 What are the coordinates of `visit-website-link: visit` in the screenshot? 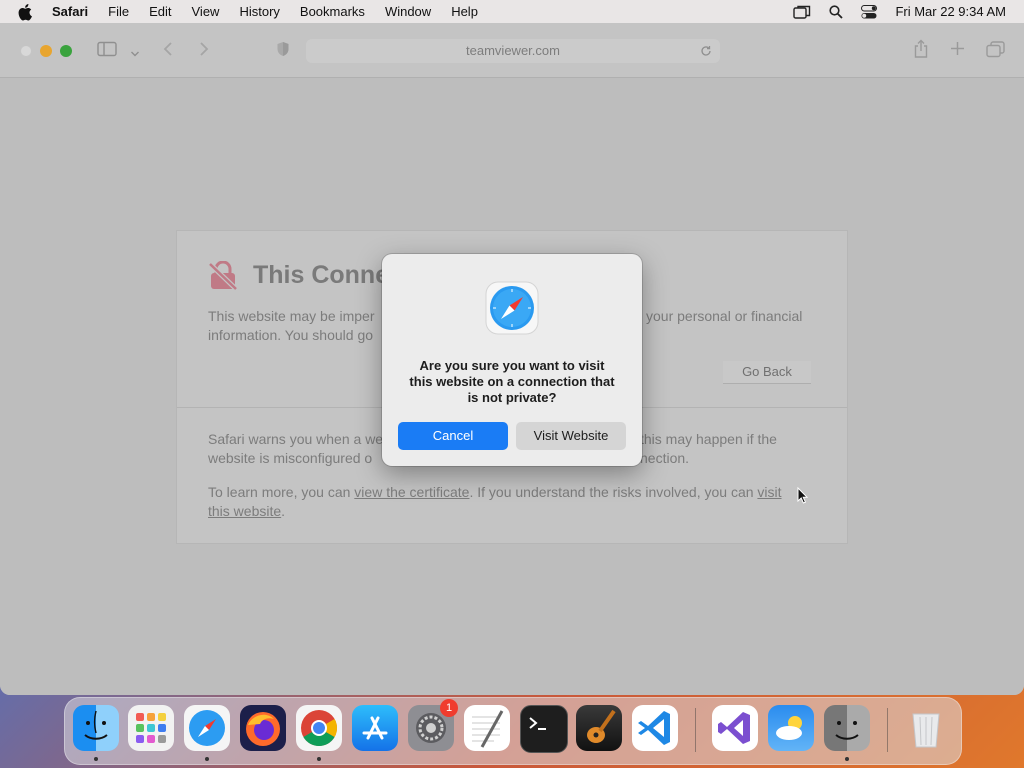 It's located at (769, 492).